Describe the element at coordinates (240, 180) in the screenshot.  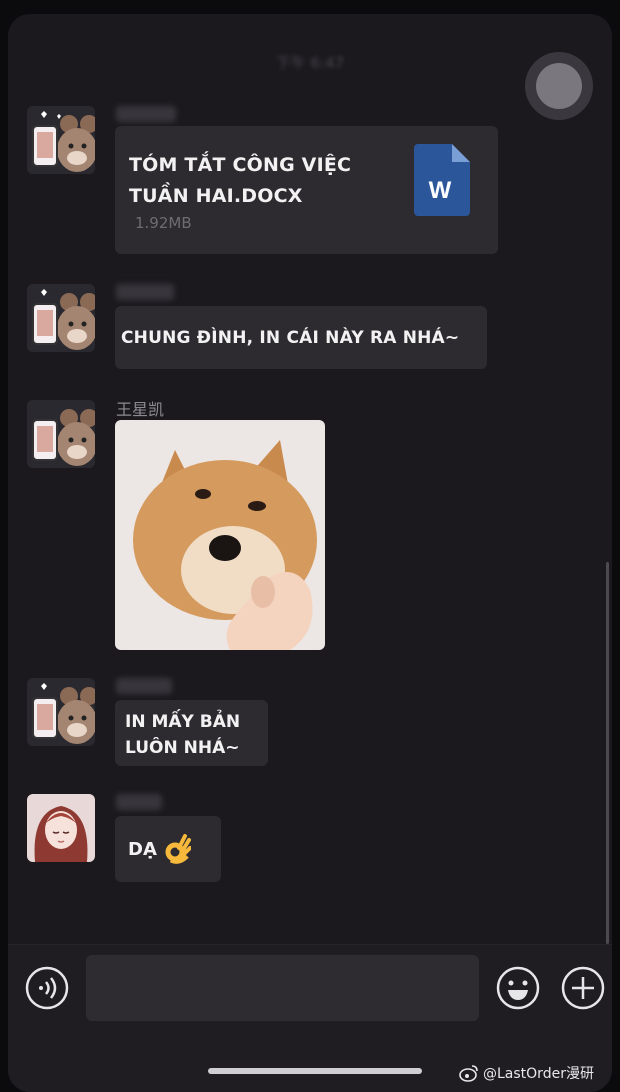
I see `file-name: TÓM TẮT CÔNG VIỆC TUẦN HAI.DOCX` at that location.